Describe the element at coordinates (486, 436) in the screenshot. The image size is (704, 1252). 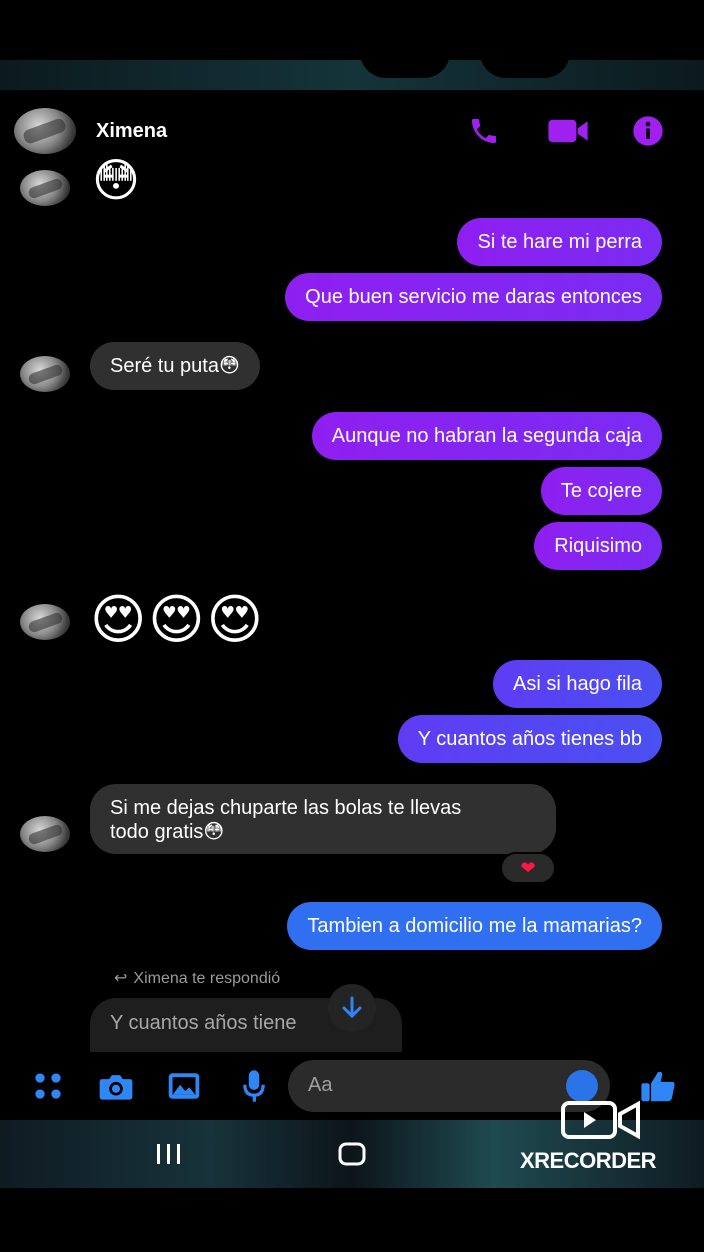
I see `message-outgoing: Aunque no habran la segunda caja` at that location.